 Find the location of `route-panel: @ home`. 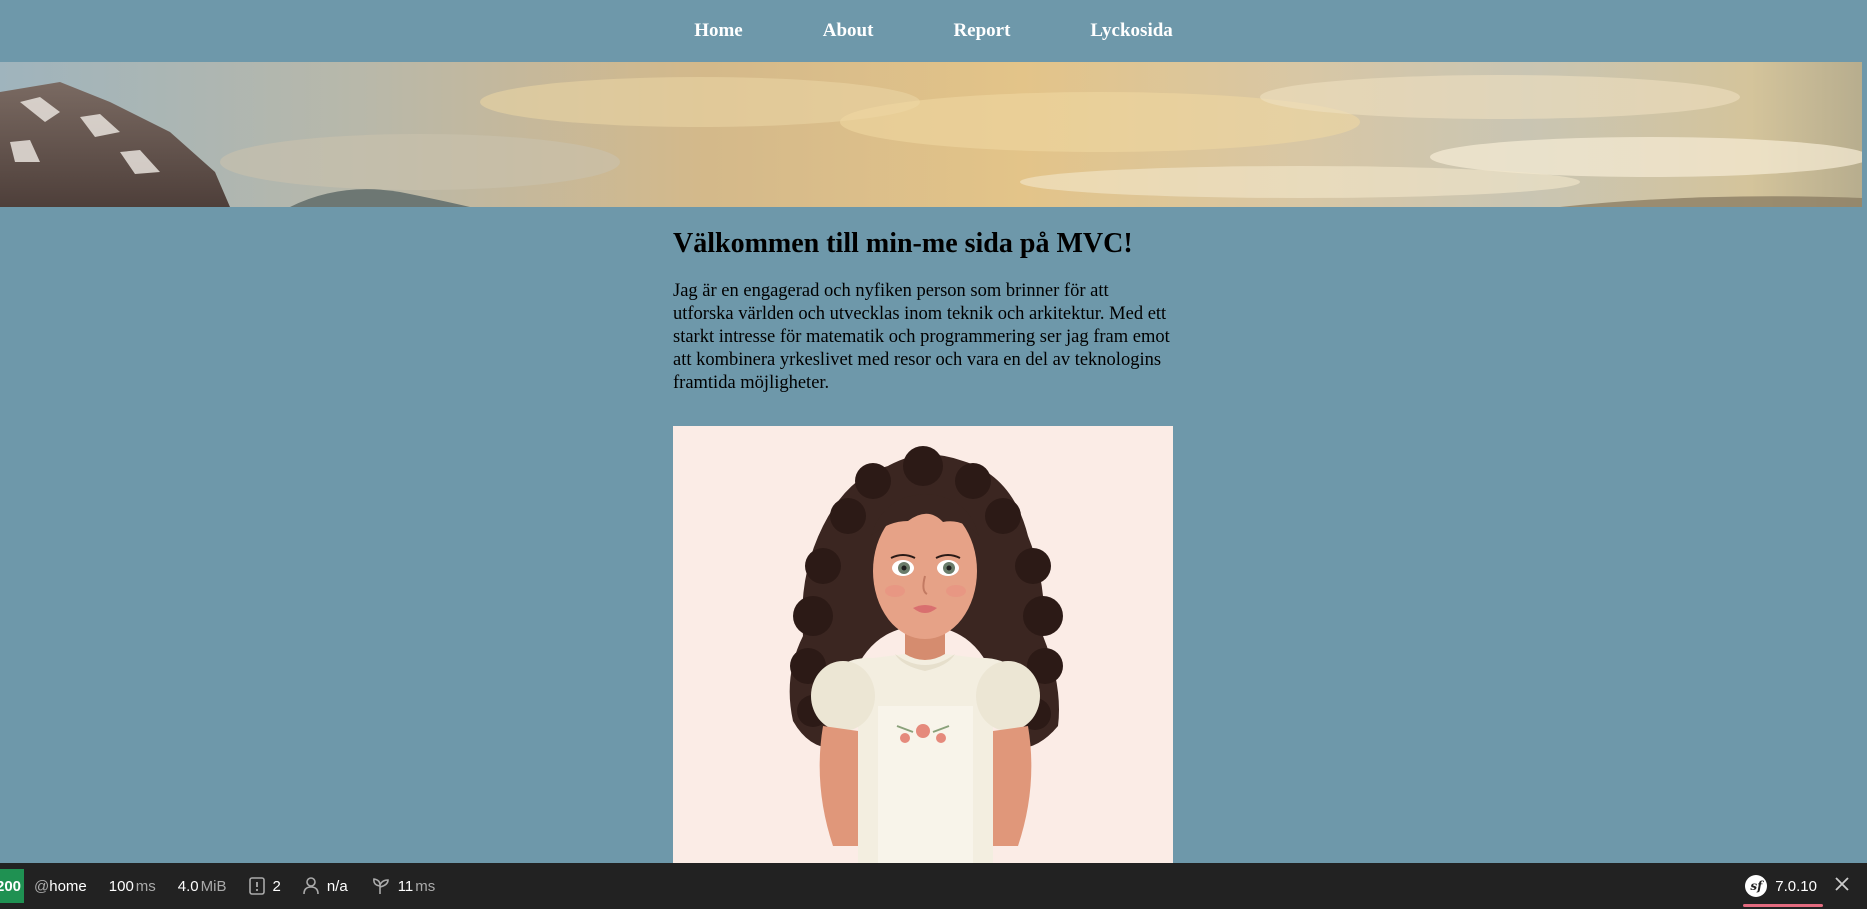

route-panel: @ home is located at coordinates (60, 886).